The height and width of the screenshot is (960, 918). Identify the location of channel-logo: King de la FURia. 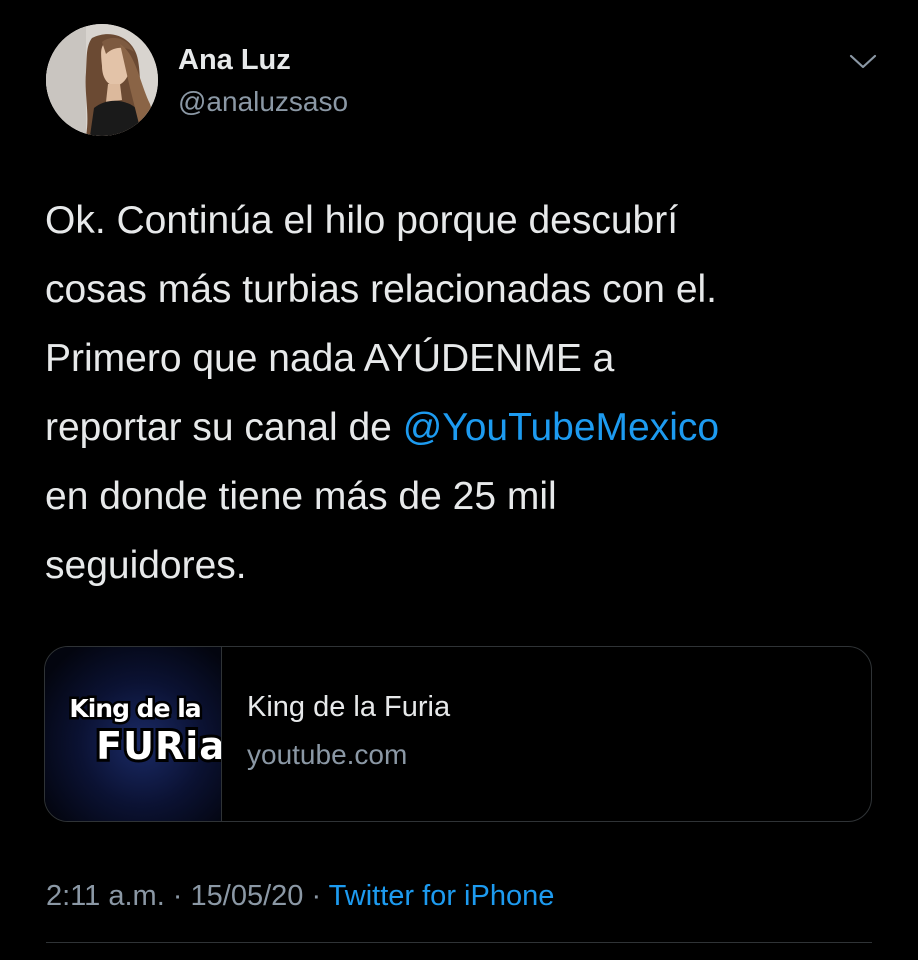
(144, 732).